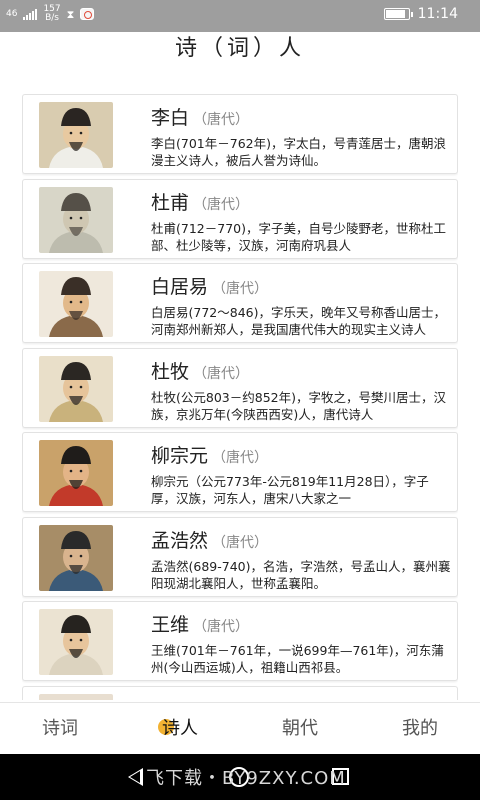 The height and width of the screenshot is (800, 480). I want to click on status-right: 11:14, so click(420, 14).